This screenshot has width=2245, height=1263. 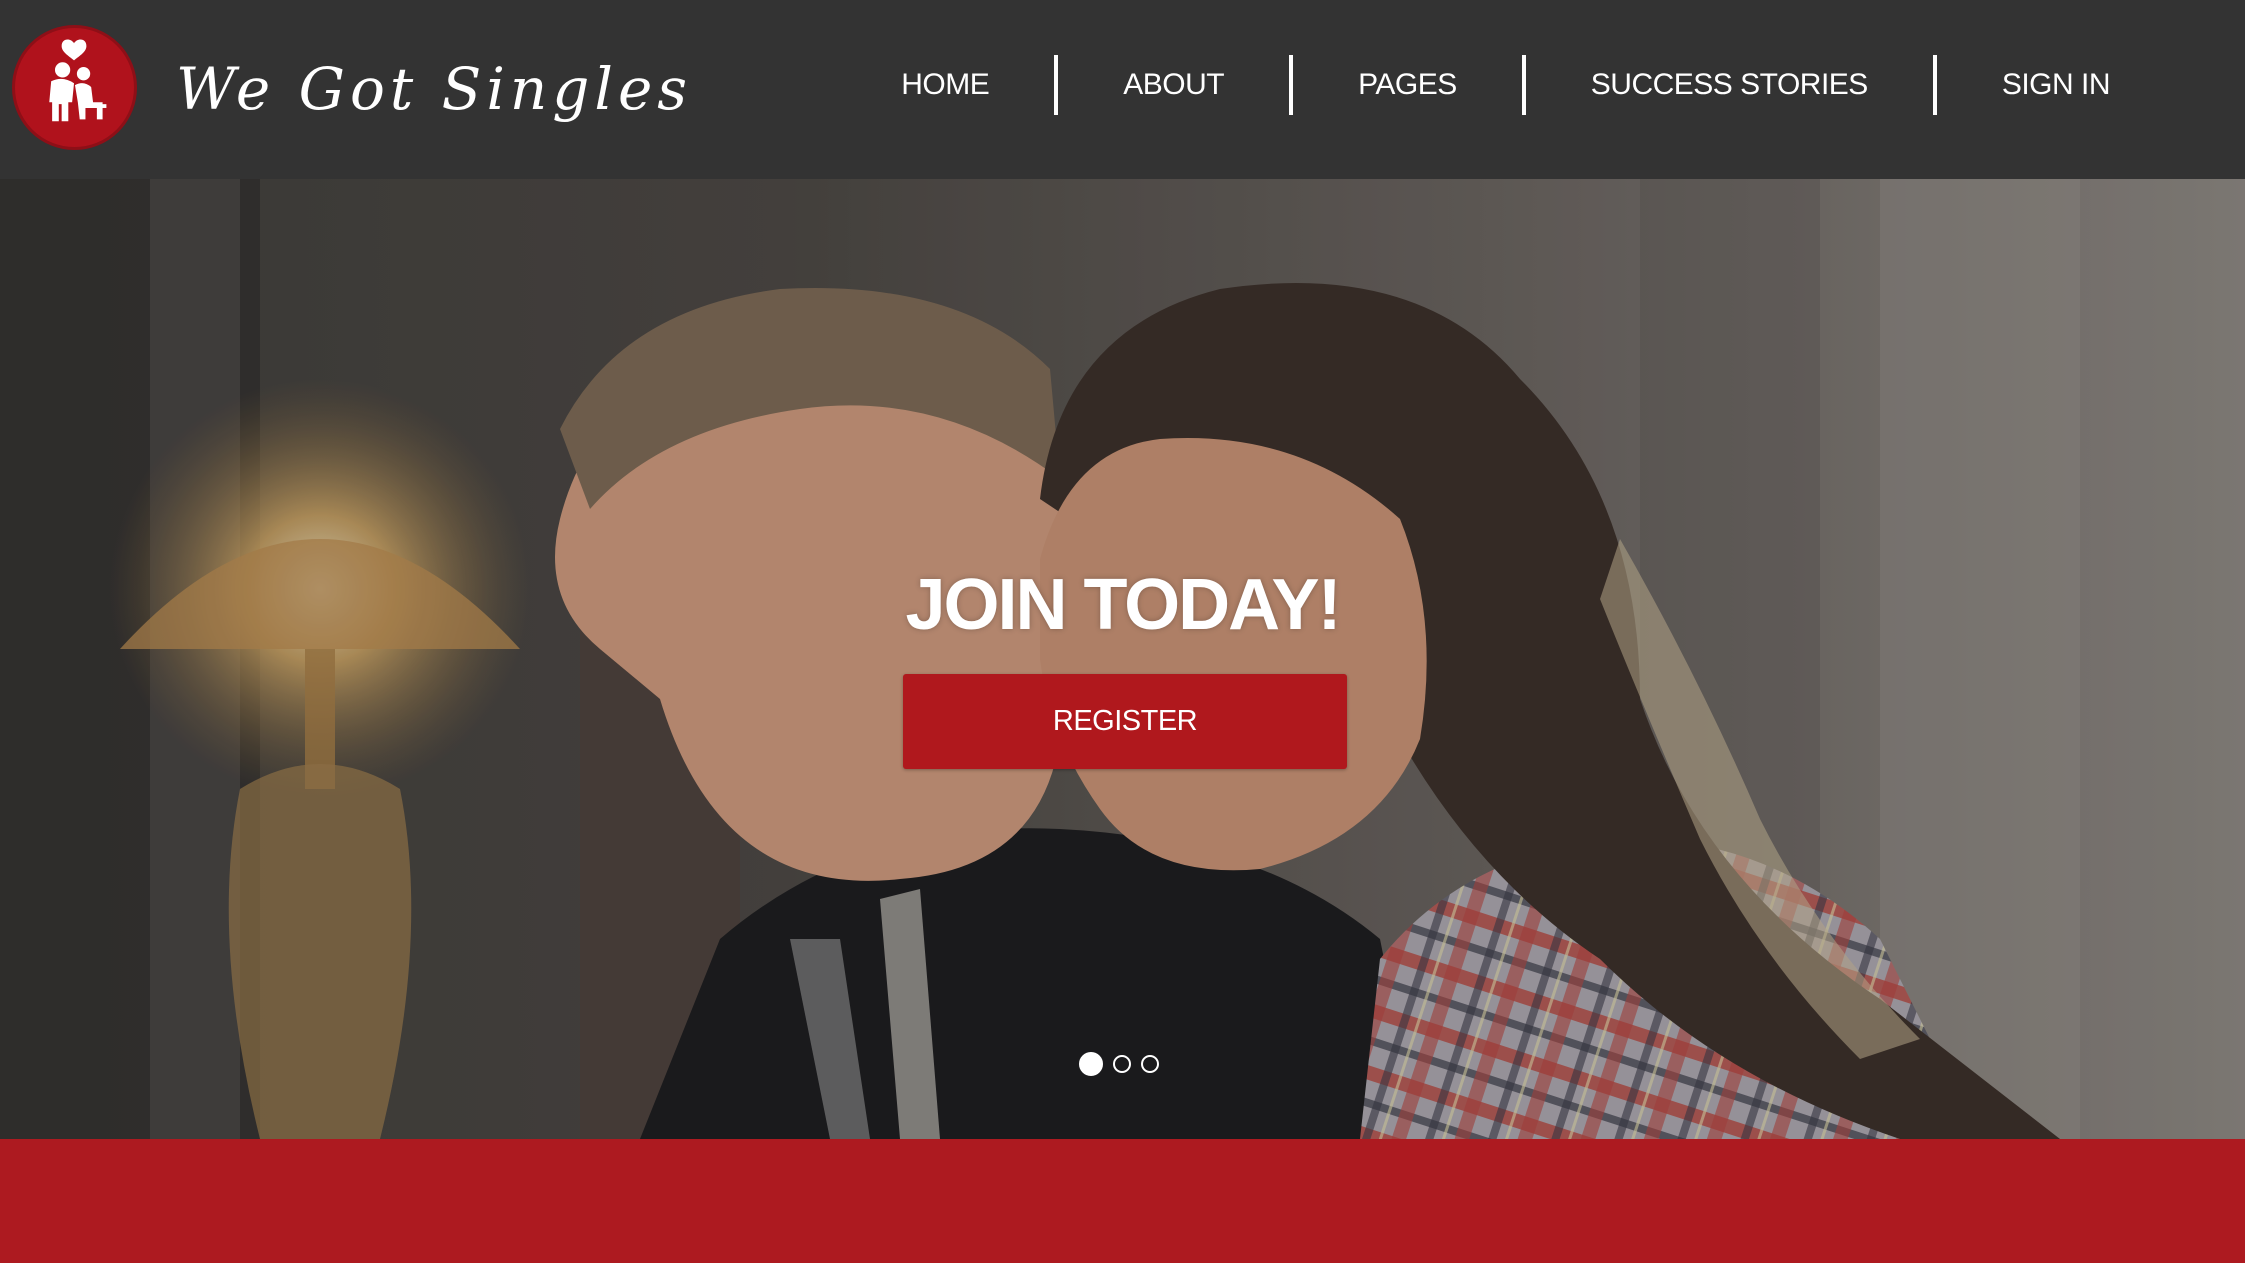 I want to click on register-button: REGISTER, so click(x=1125, y=721).